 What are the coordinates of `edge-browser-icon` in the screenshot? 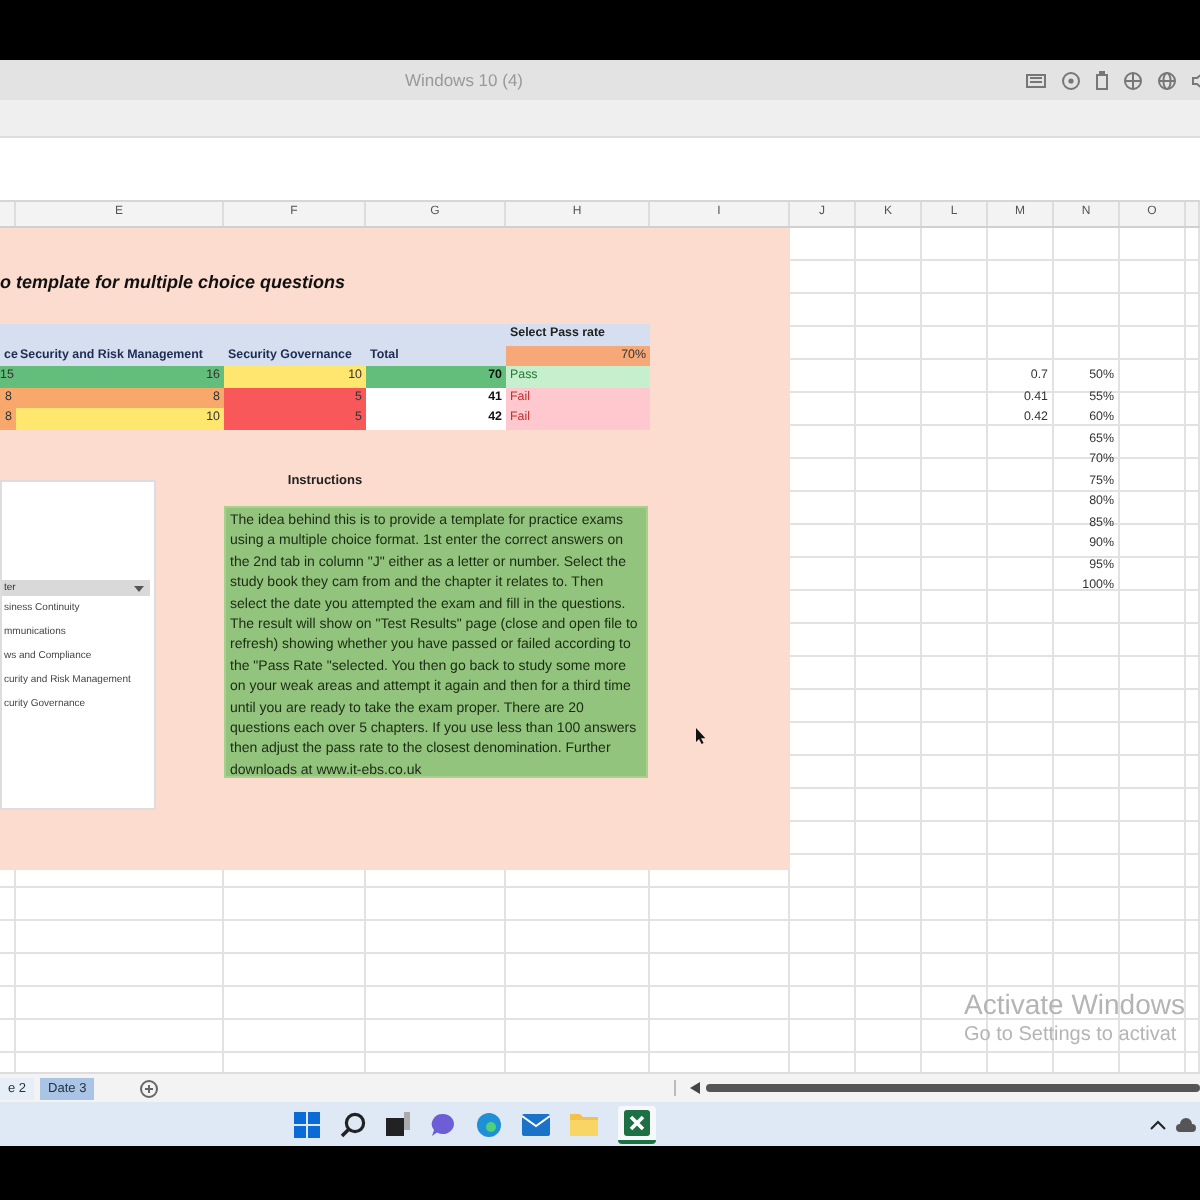 It's located at (489, 1124).